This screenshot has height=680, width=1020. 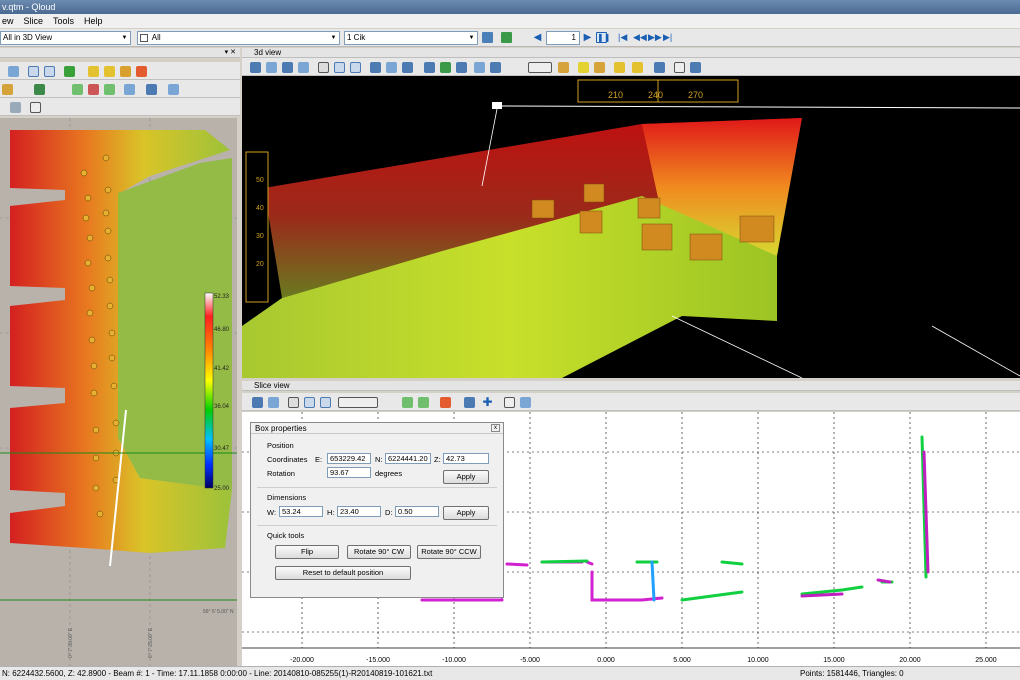 What do you see at coordinates (69, 71) in the screenshot?
I see `check-icon` at bounding box center [69, 71].